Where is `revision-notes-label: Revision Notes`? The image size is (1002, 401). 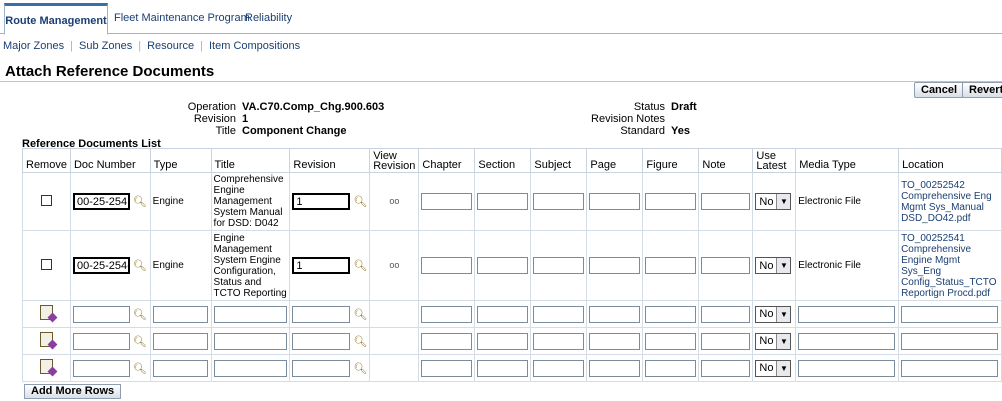
revision-notes-label: Revision Notes is located at coordinates (628, 119).